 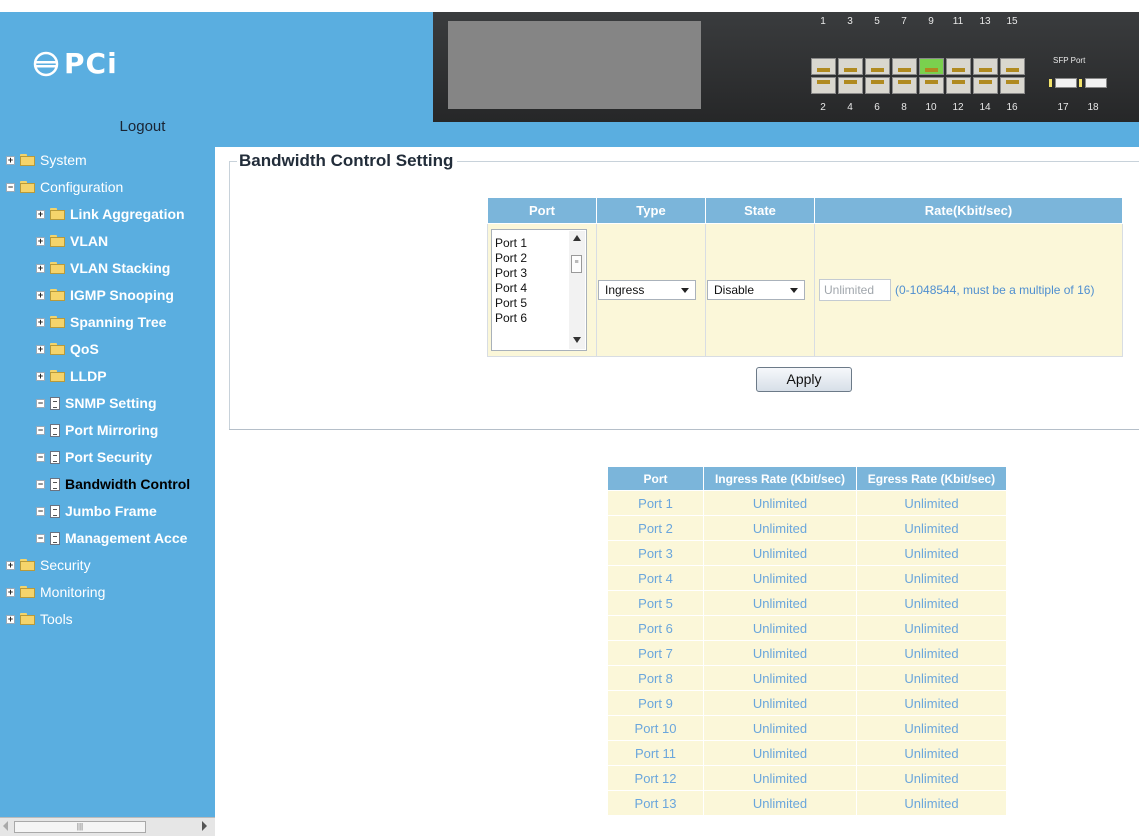 I want to click on port-number-label: 4, so click(x=850, y=107).